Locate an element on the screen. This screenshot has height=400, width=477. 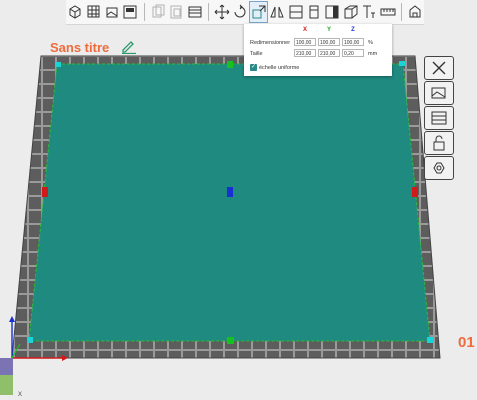
shape-tool-icon is located at coordinates (439, 168).